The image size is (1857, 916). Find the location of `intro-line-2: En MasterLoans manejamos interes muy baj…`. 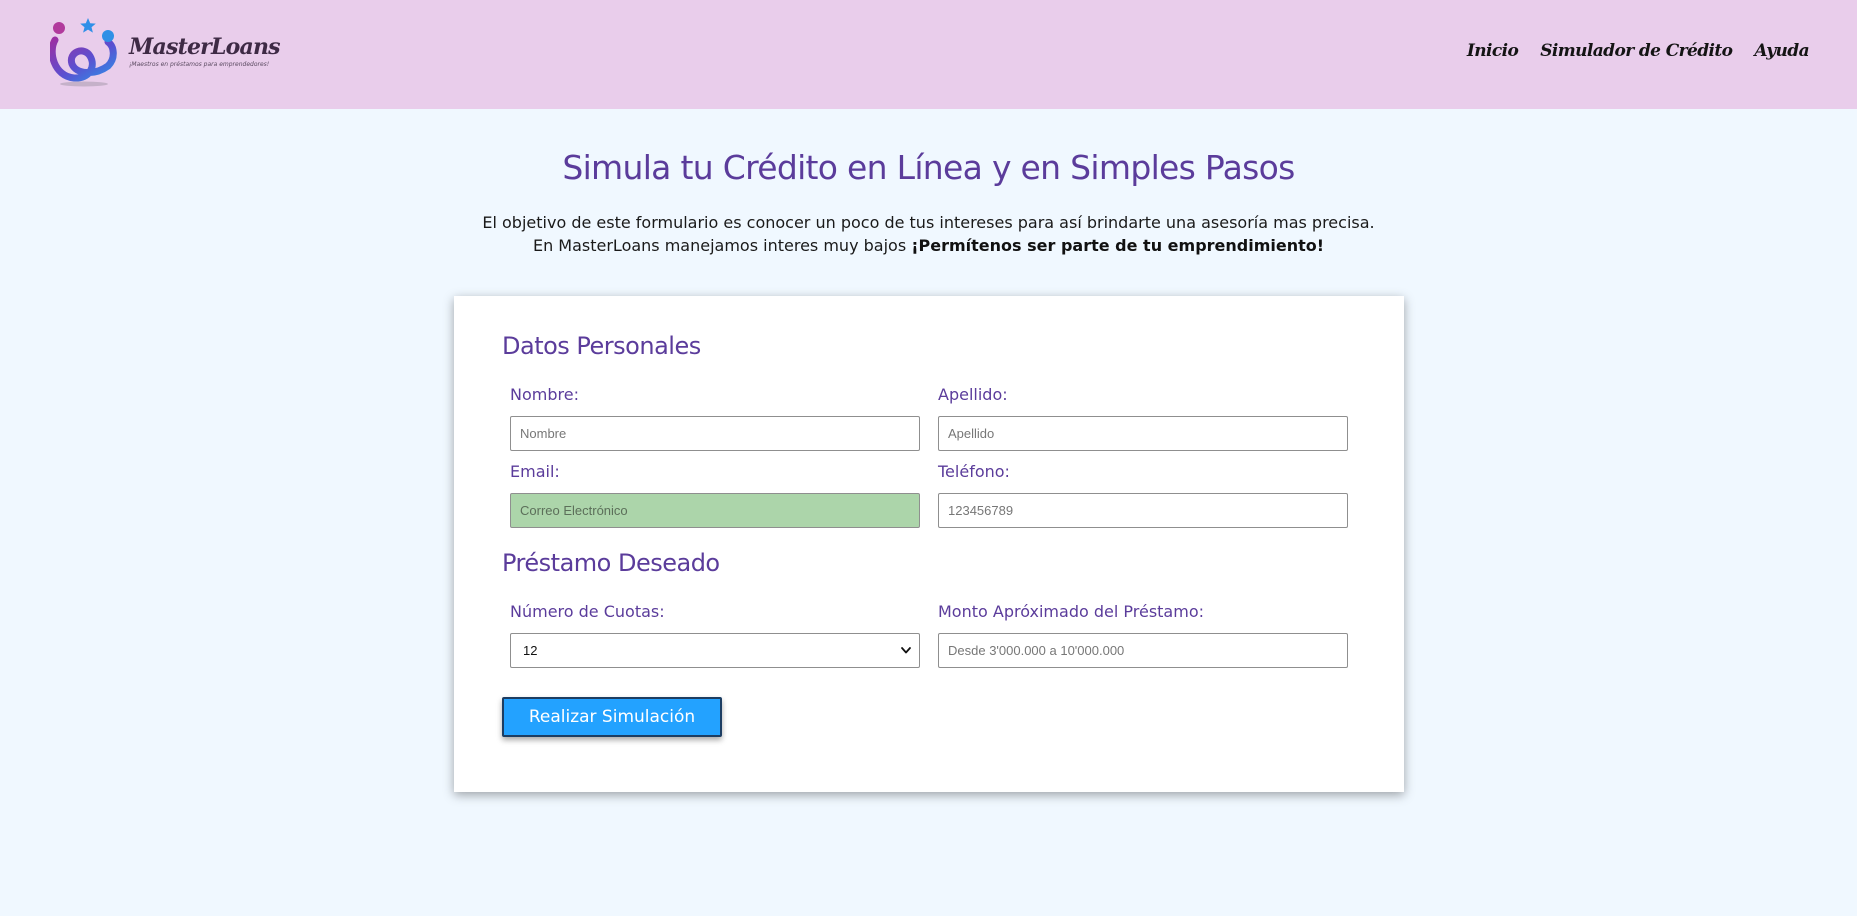

intro-line-2: En MasterLoans manejamos interes muy baj… is located at coordinates (928, 245).